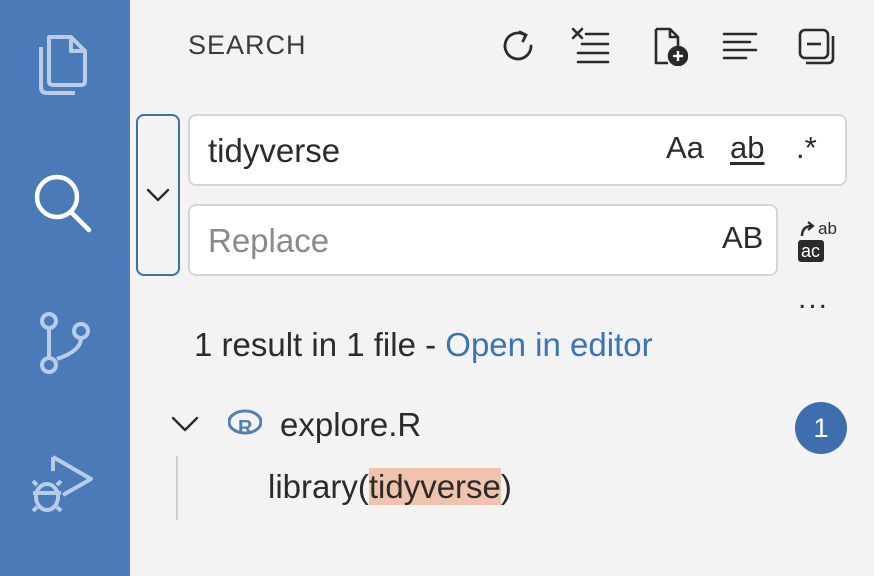  What do you see at coordinates (247, 45) in the screenshot?
I see `panel-title: SEARCH` at bounding box center [247, 45].